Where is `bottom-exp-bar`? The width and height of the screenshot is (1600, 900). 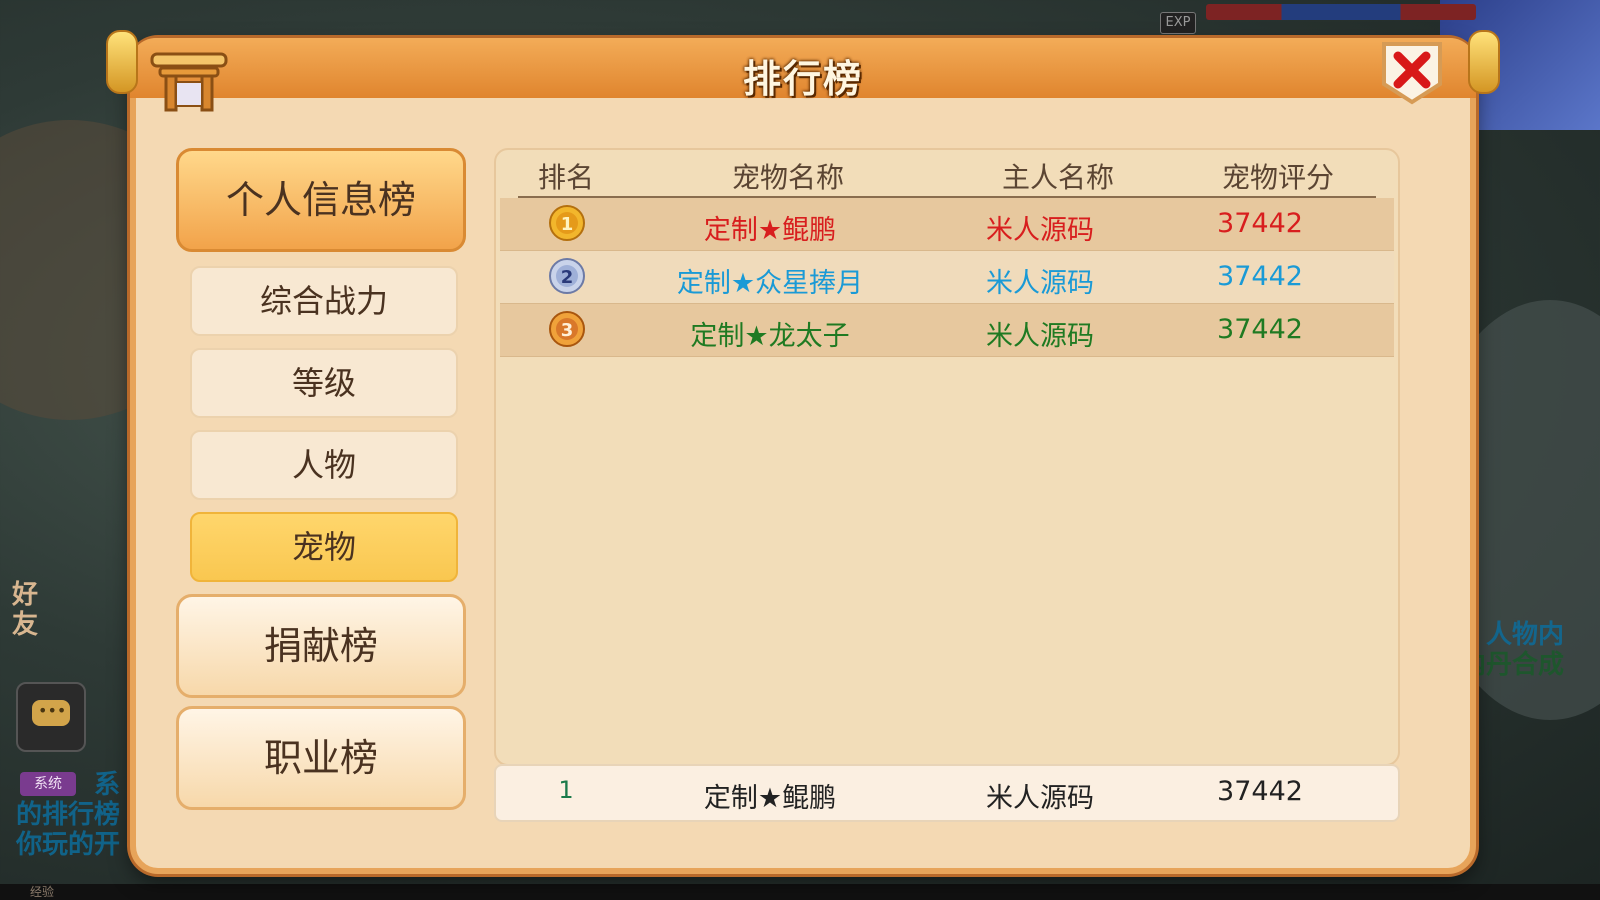
bottom-exp-bar is located at coordinates (800, 892).